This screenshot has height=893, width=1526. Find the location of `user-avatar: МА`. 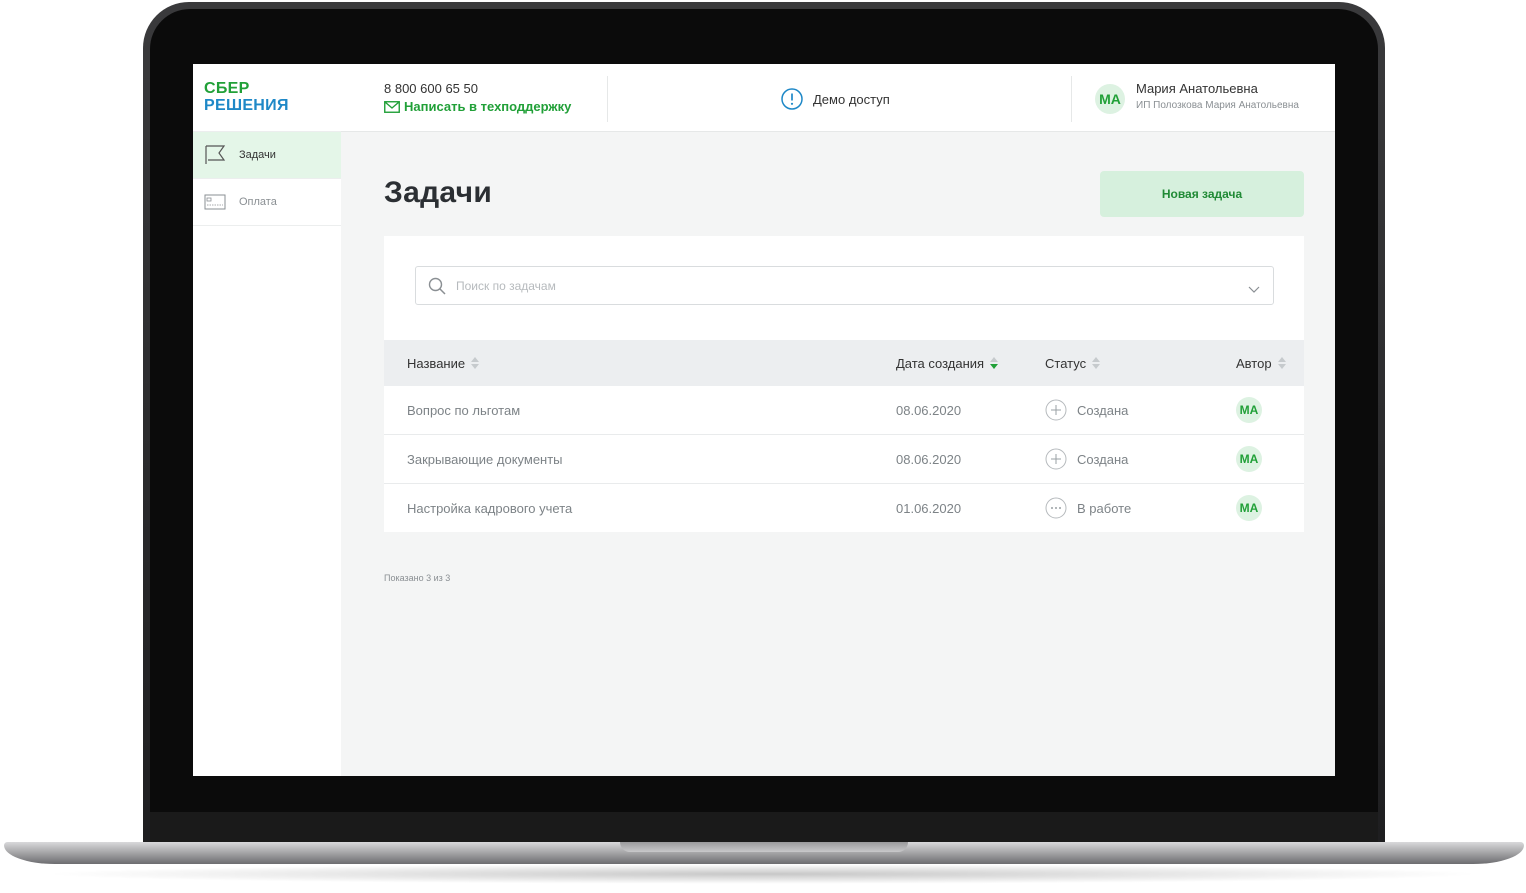

user-avatar: МА is located at coordinates (1110, 99).